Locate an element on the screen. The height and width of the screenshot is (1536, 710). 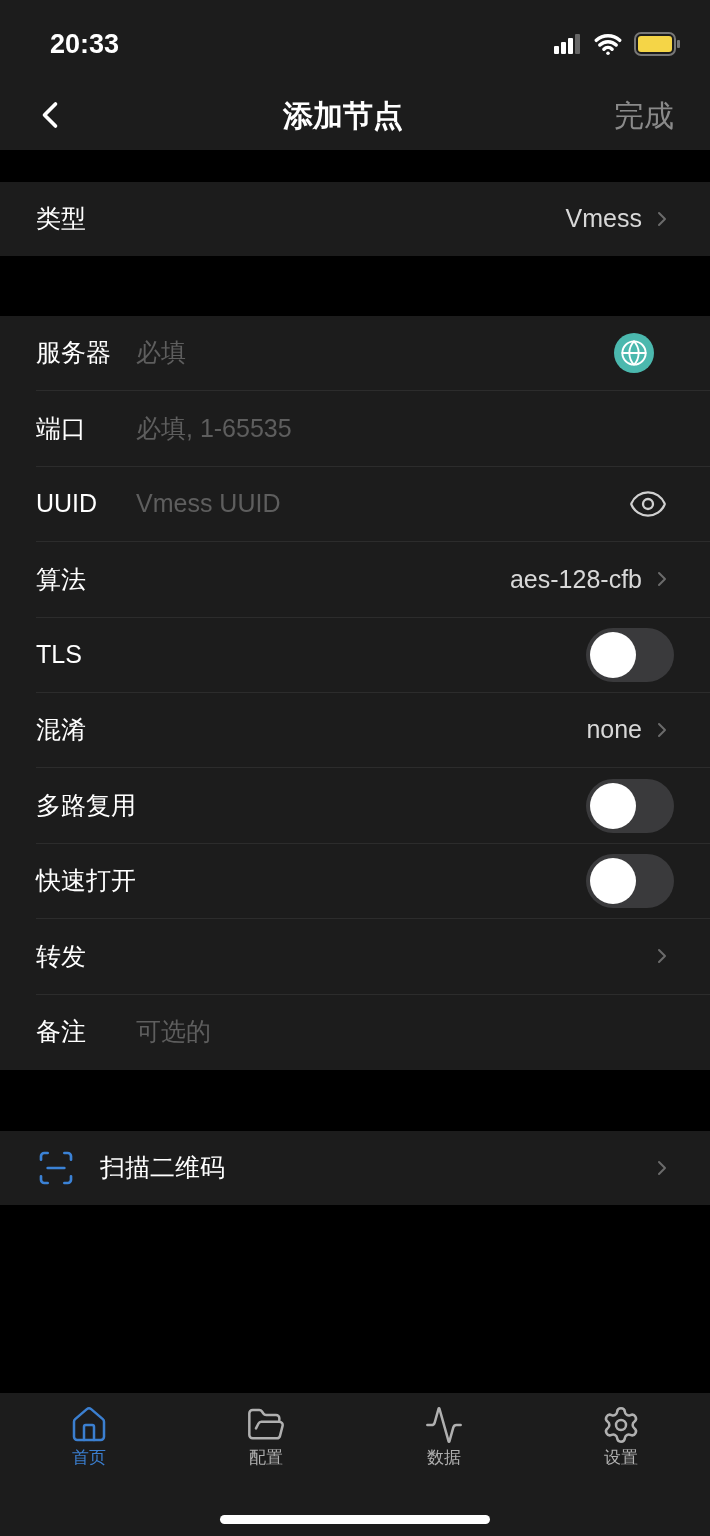
field-value: aes-128-cfb is located at coordinates (575, 579).